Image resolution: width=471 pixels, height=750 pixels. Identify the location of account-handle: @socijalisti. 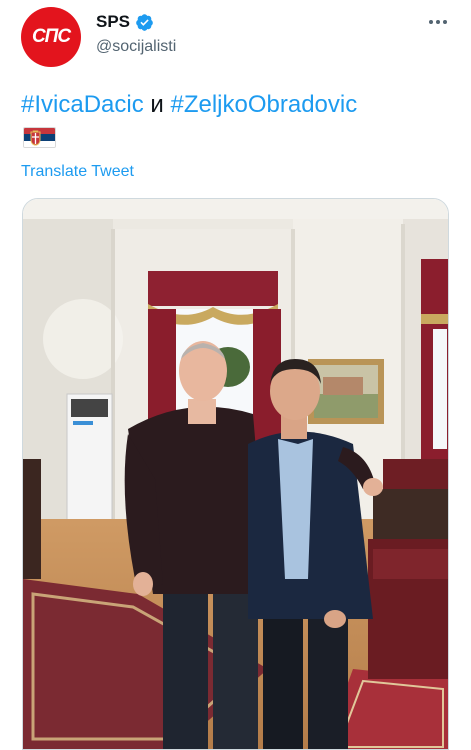
(136, 47).